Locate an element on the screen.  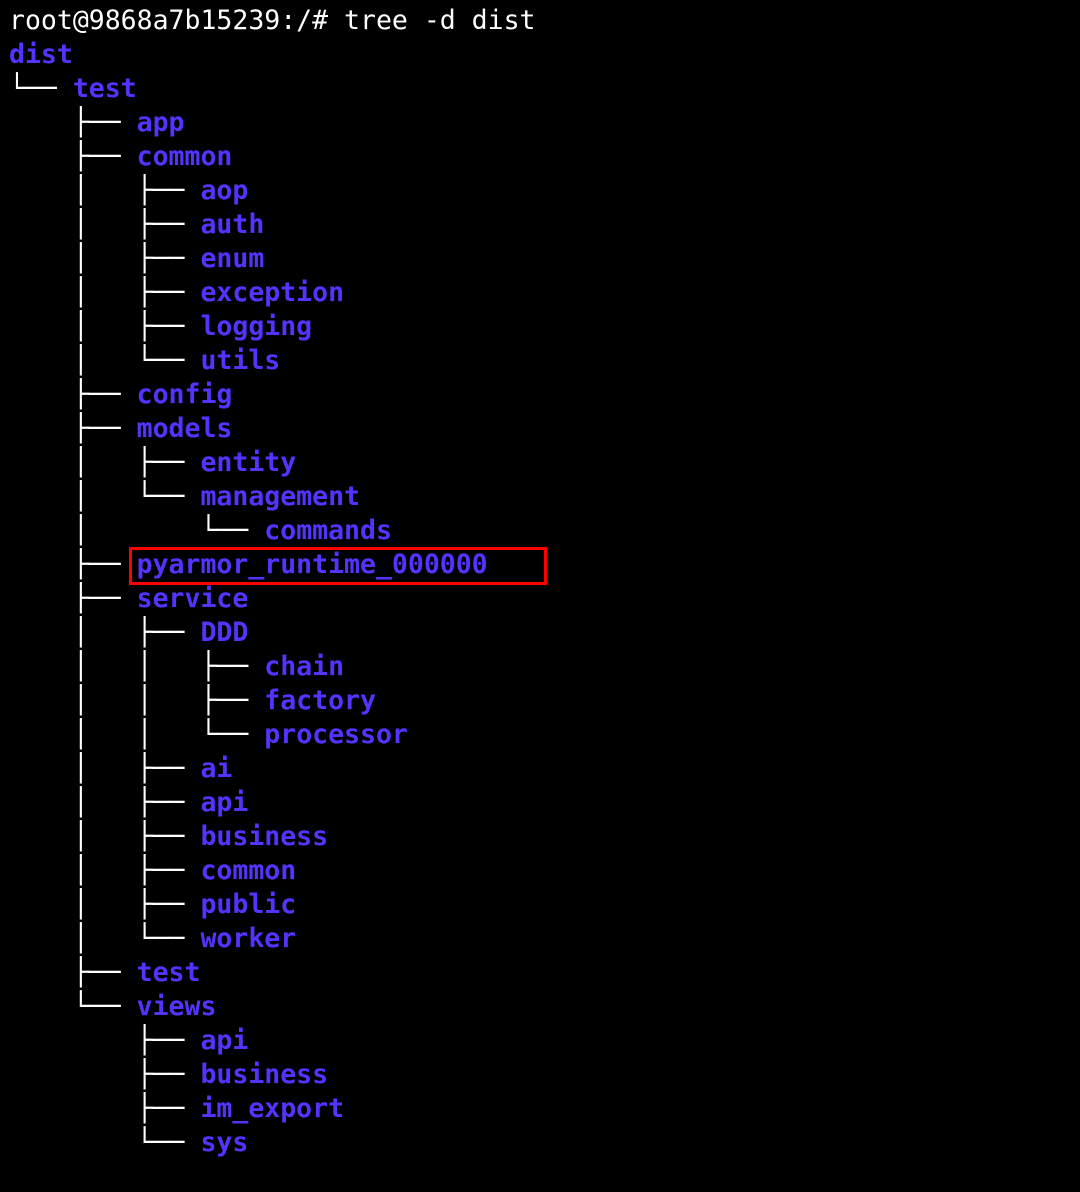
directory-name: service is located at coordinates (192, 598).